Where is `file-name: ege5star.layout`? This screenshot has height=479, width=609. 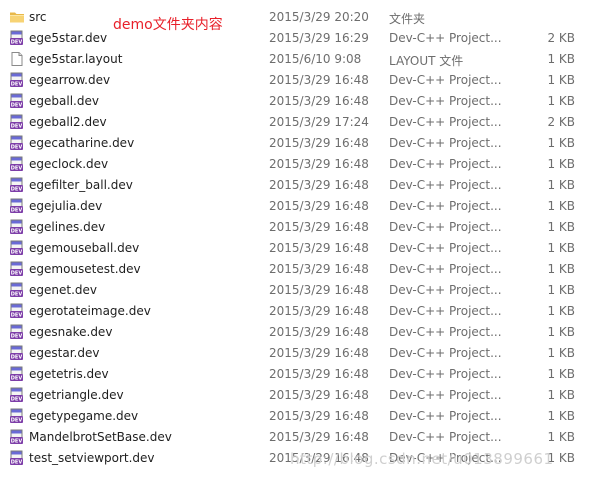 file-name: ege5star.layout is located at coordinates (76, 59).